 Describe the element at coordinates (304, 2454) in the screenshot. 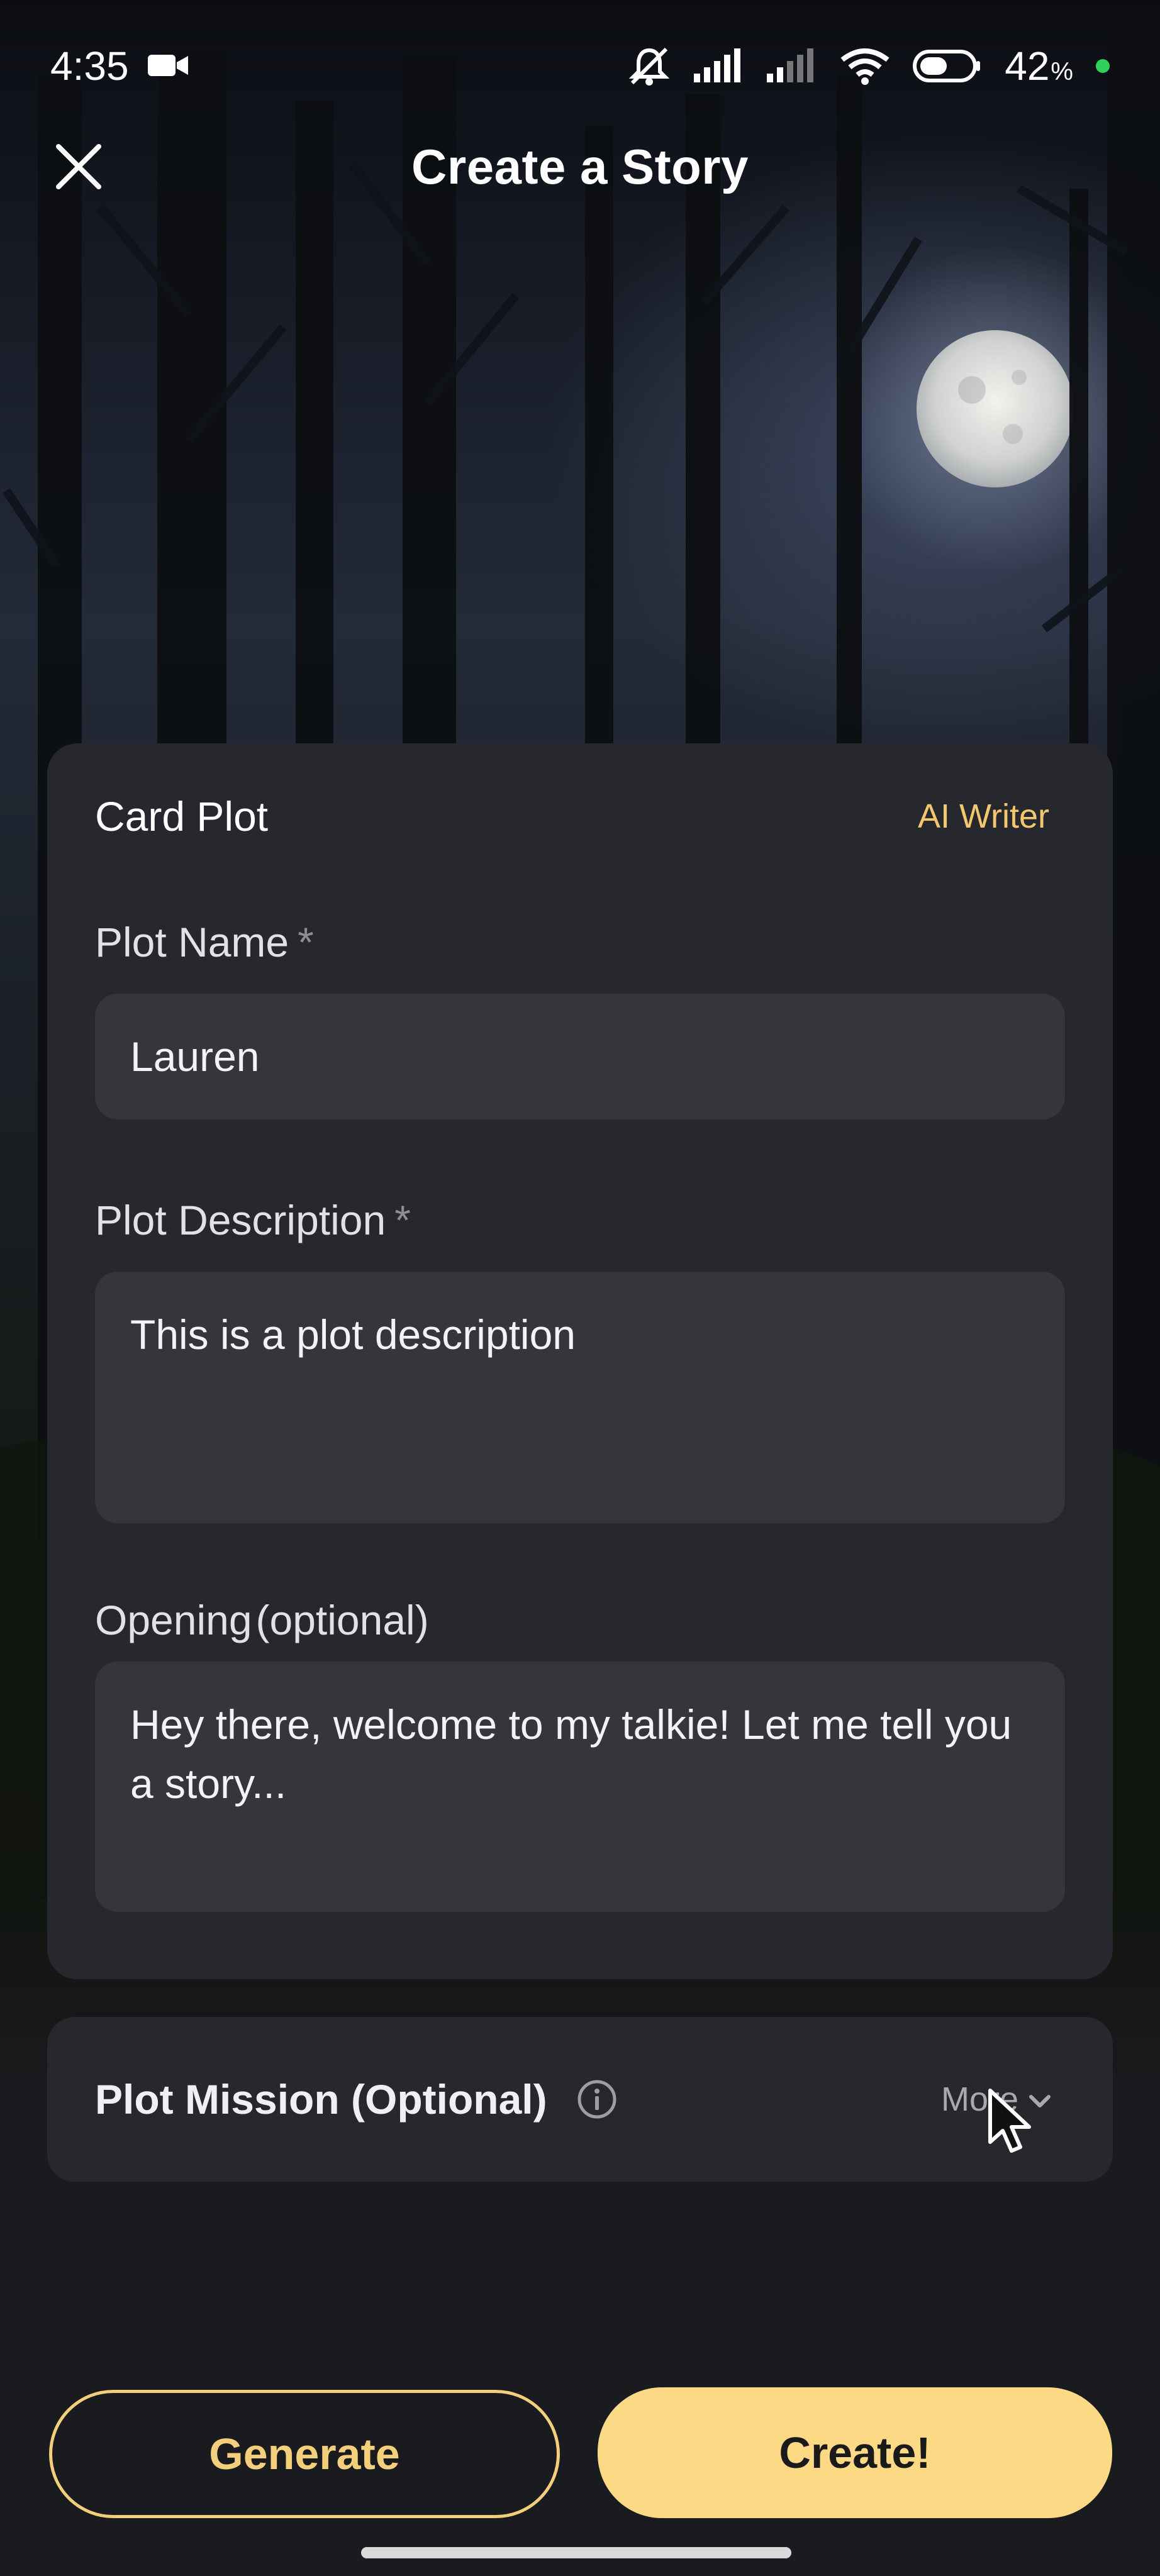

I see `generate-button: Generate` at that location.